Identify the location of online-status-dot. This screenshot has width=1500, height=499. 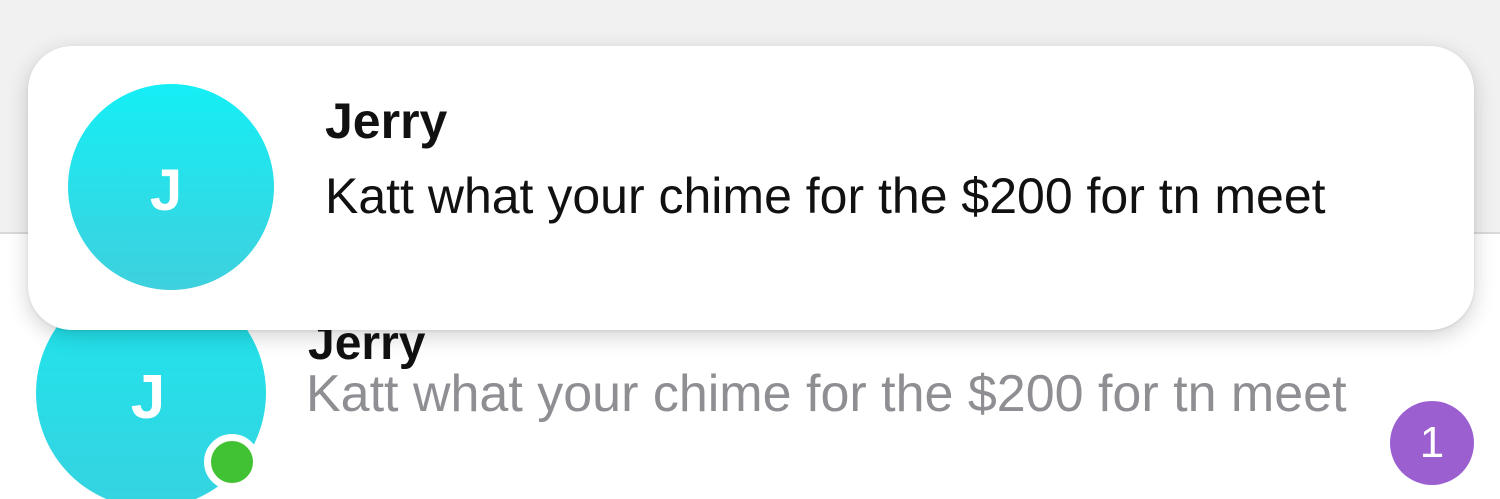
(232, 462).